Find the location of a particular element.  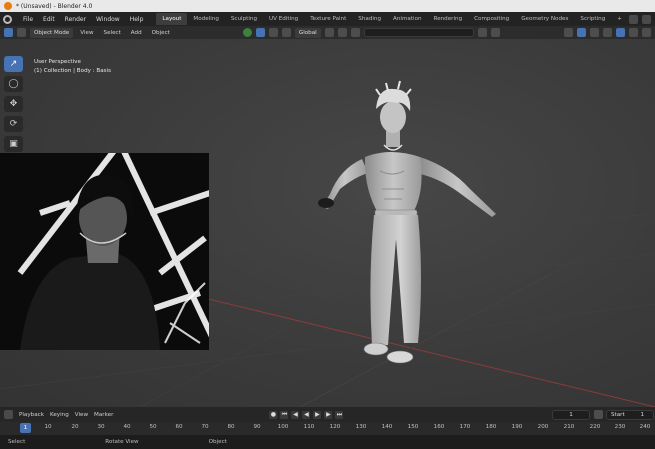

ruler-tick: 150 is located at coordinates (413, 427).